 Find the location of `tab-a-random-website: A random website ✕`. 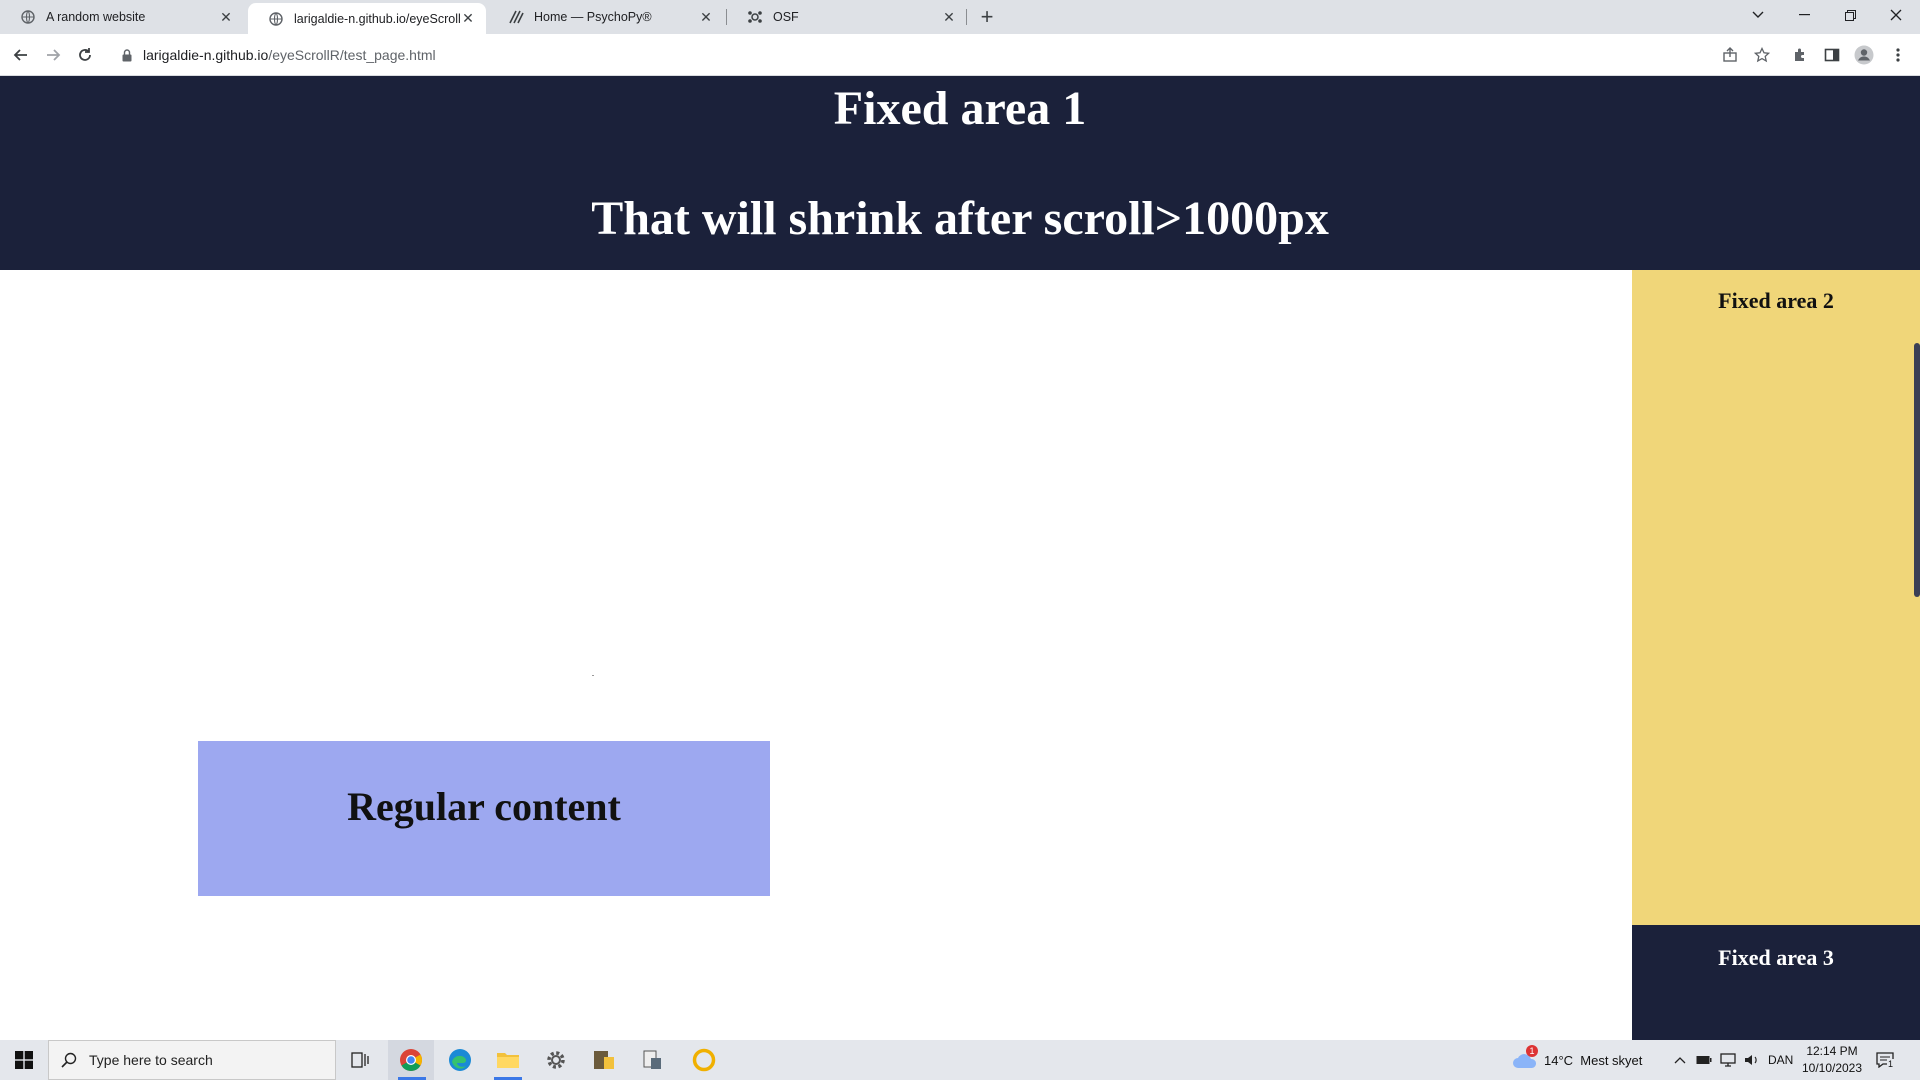

tab-a-random-website: A random website ✕ is located at coordinates (122, 17).